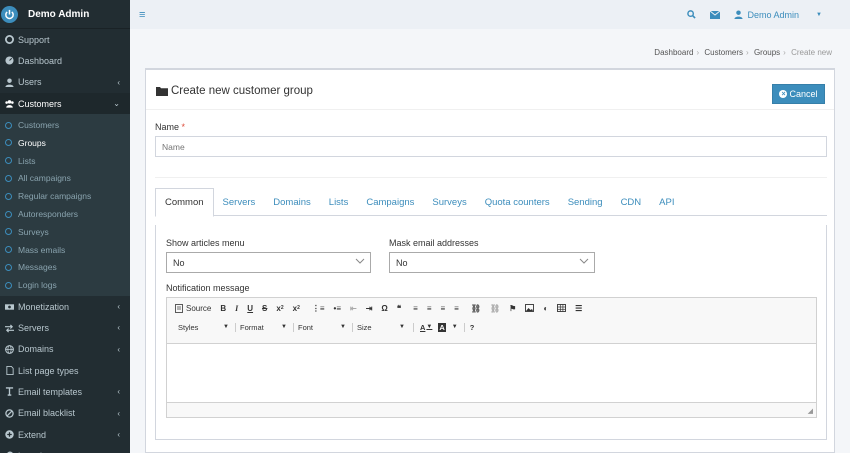  What do you see at coordinates (65, 306) in the screenshot?
I see `sidebar-item-monetization: Monetization ‹` at bounding box center [65, 306].